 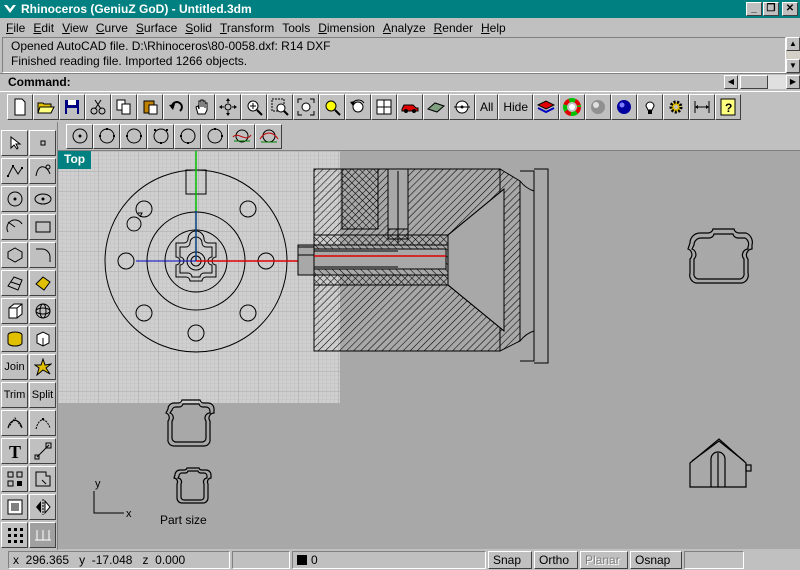 What do you see at coordinates (754, 9) in the screenshot?
I see `minimize-button: _` at bounding box center [754, 9].